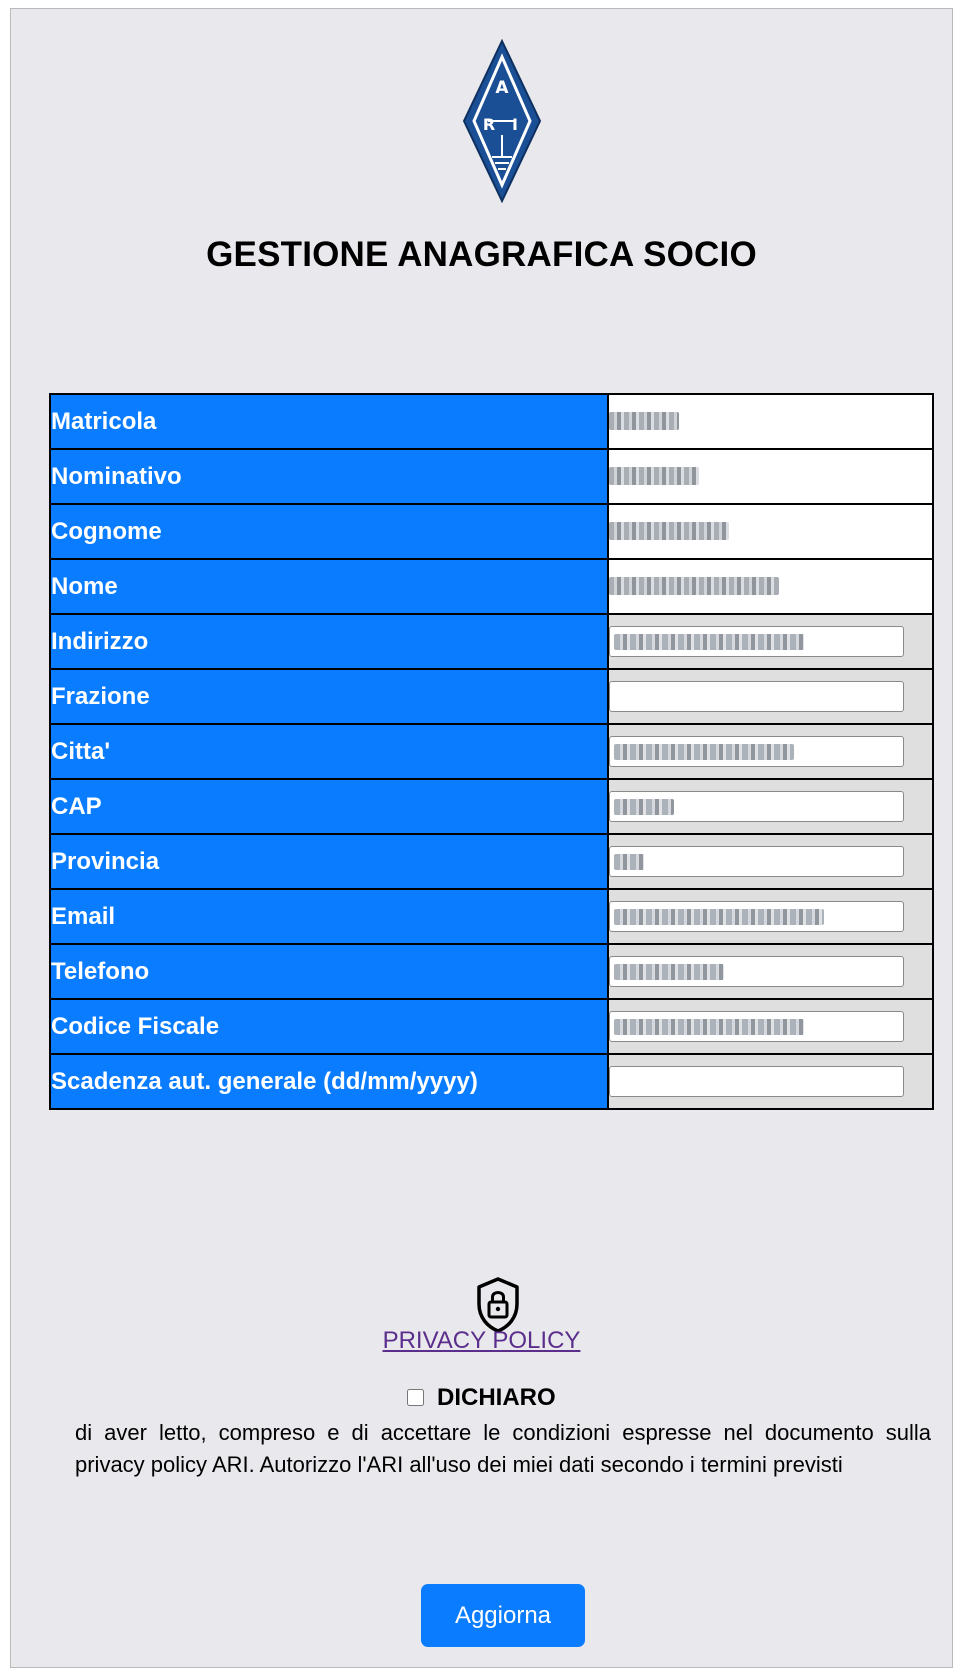  I want to click on table-row: Frazione, so click(491, 696).